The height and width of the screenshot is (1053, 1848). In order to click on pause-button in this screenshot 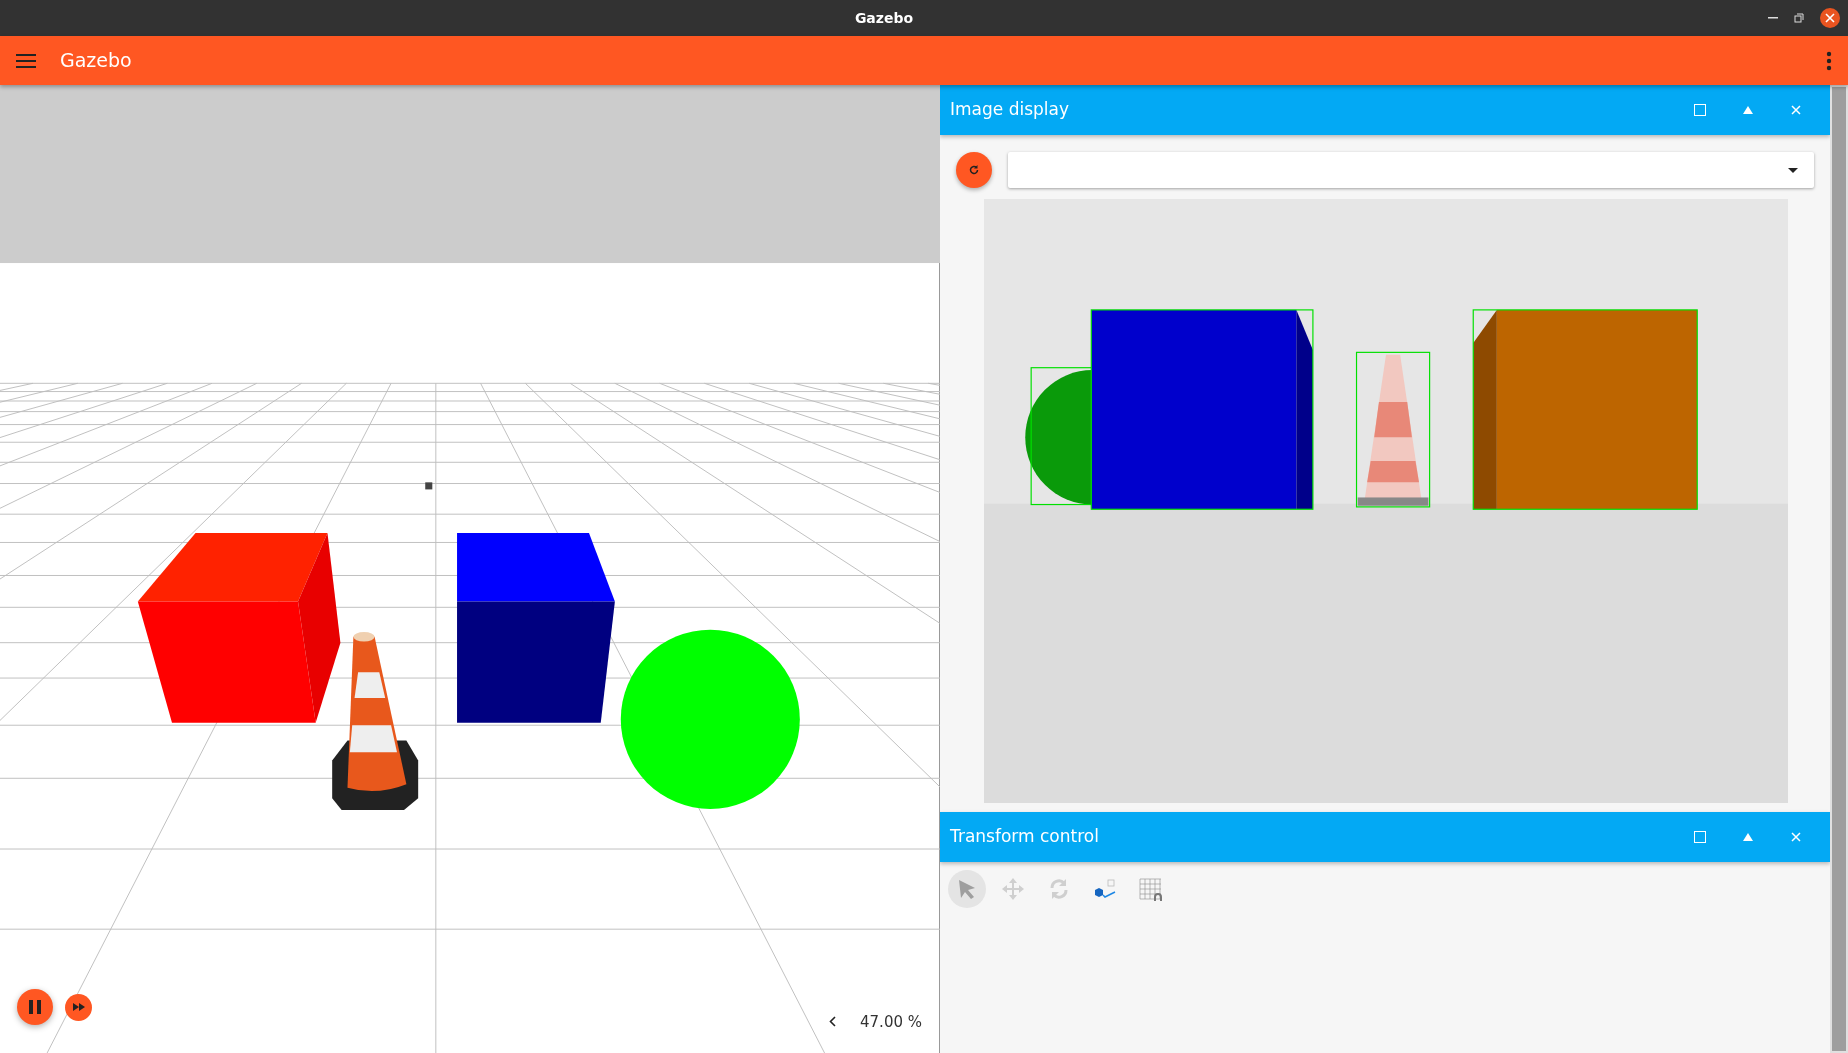, I will do `click(35, 1007)`.